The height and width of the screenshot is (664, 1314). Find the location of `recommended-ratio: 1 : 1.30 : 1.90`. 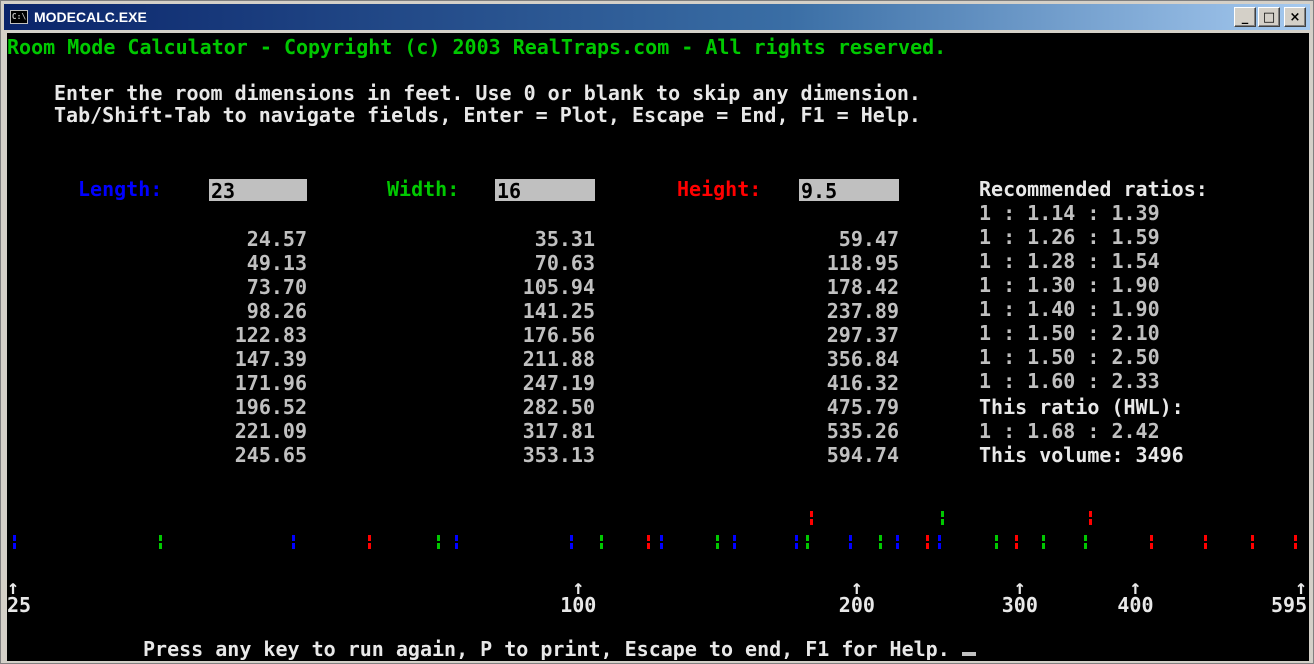

recommended-ratio: 1 : 1.30 : 1.90 is located at coordinates (1069, 285).